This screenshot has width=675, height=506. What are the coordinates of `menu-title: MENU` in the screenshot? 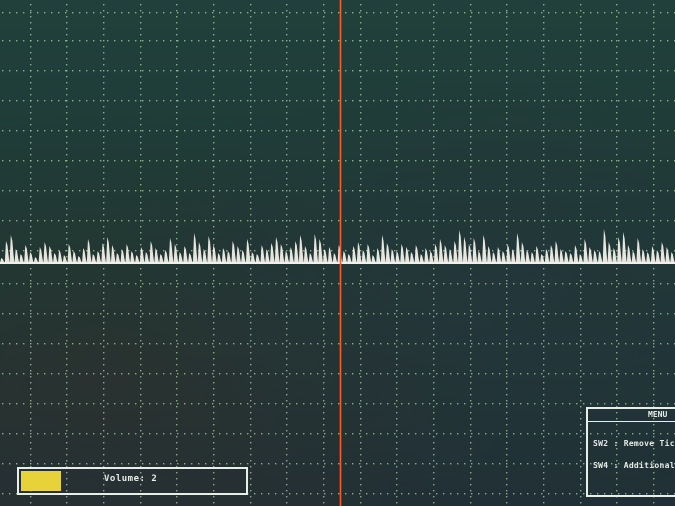 It's located at (658, 414).